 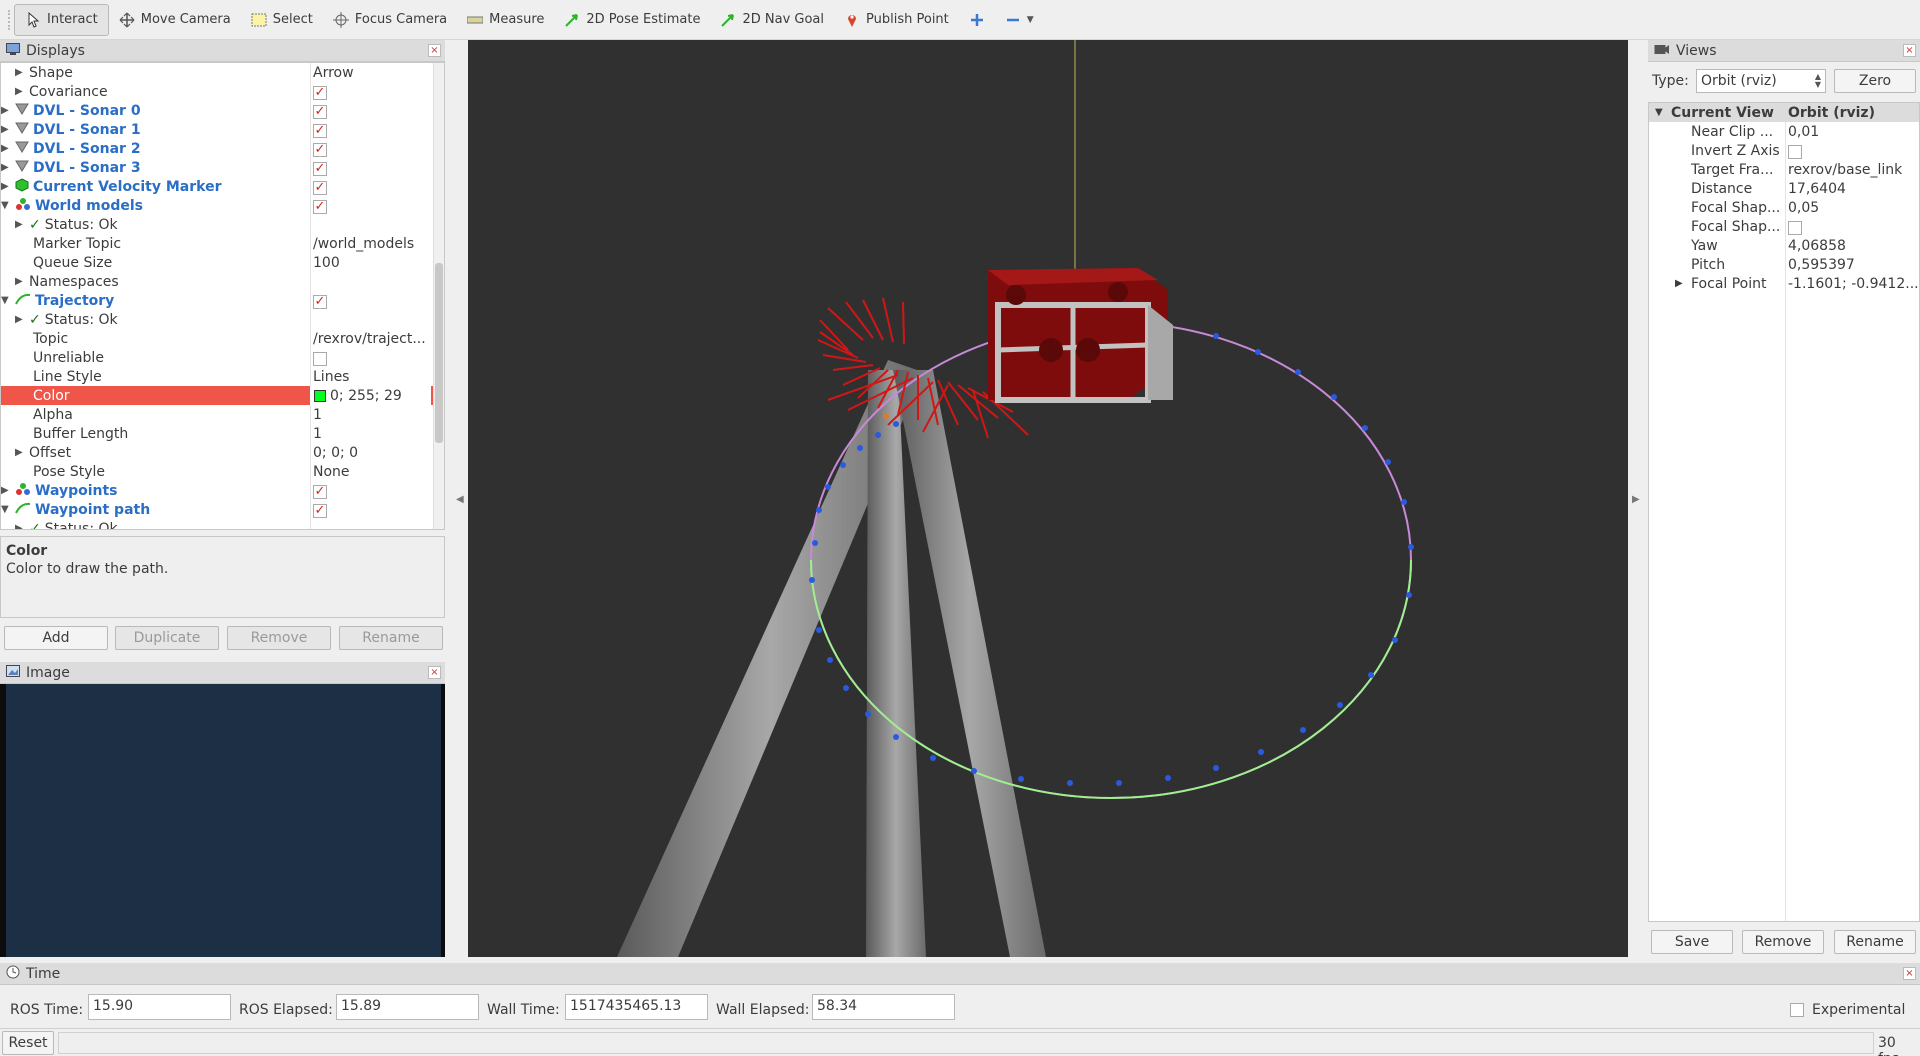 I want to click on row-value: None, so click(x=331, y=472).